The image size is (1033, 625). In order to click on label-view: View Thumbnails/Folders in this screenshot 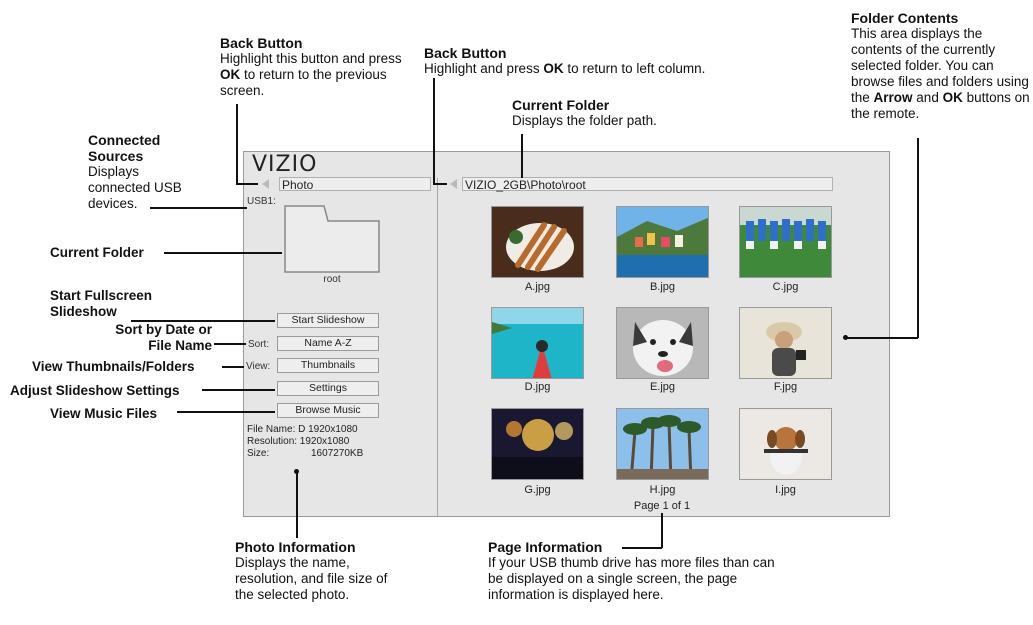, I will do `click(113, 366)`.